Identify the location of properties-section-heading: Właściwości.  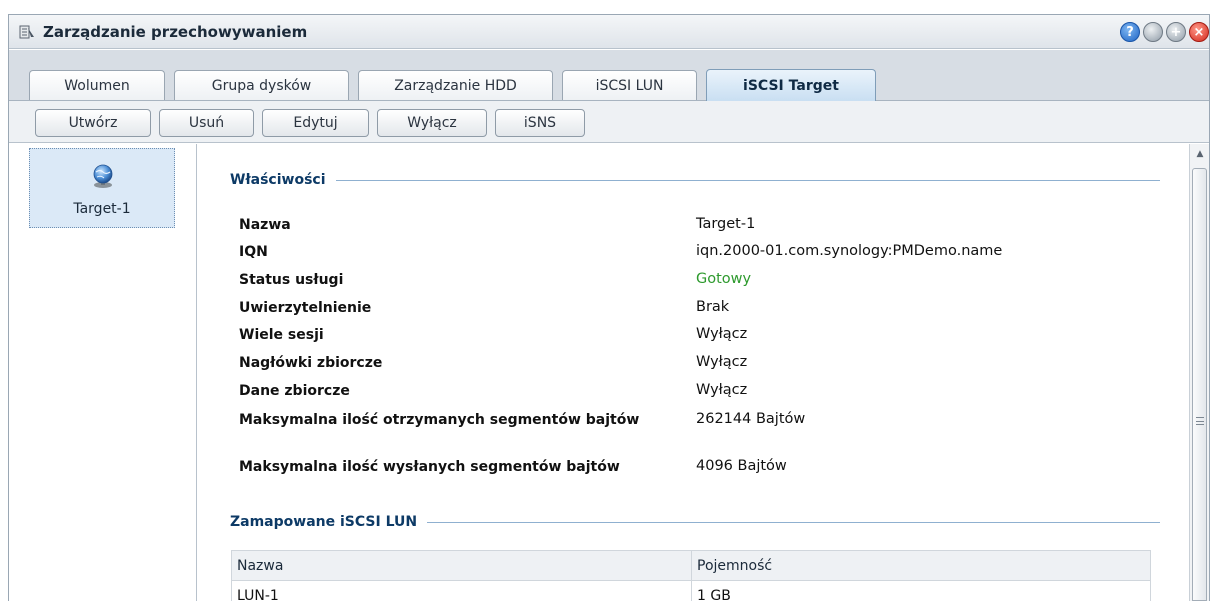
(695, 180).